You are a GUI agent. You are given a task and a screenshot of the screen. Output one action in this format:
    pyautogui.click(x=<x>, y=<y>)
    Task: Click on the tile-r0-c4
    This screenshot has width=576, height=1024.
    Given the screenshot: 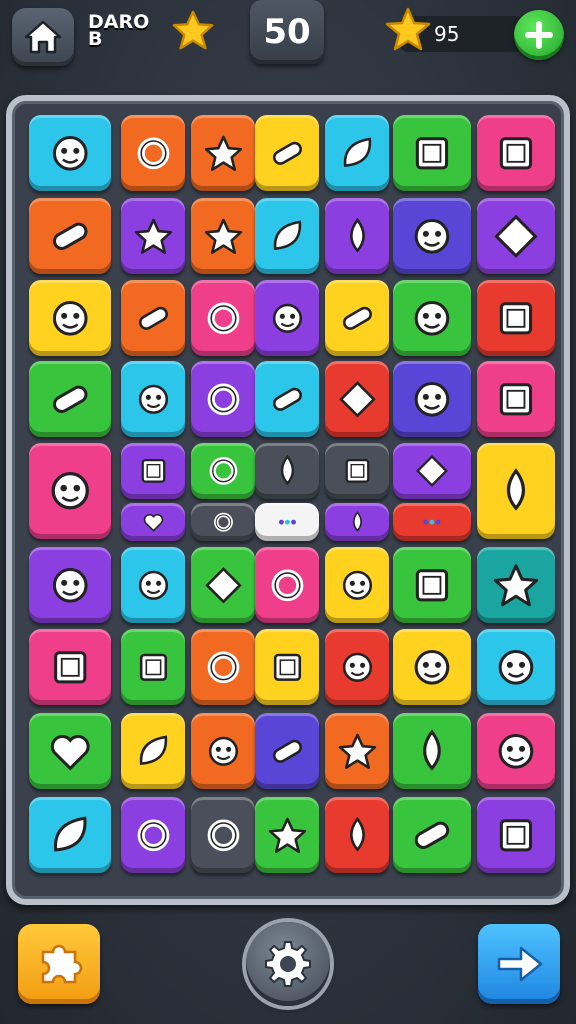 What is the action you would take?
    pyautogui.click(x=357, y=153)
    